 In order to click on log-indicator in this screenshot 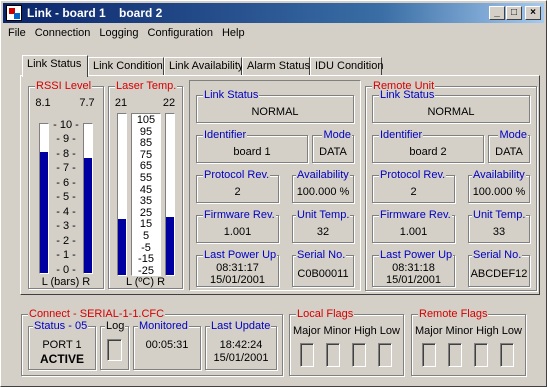, I will do `click(114, 350)`.